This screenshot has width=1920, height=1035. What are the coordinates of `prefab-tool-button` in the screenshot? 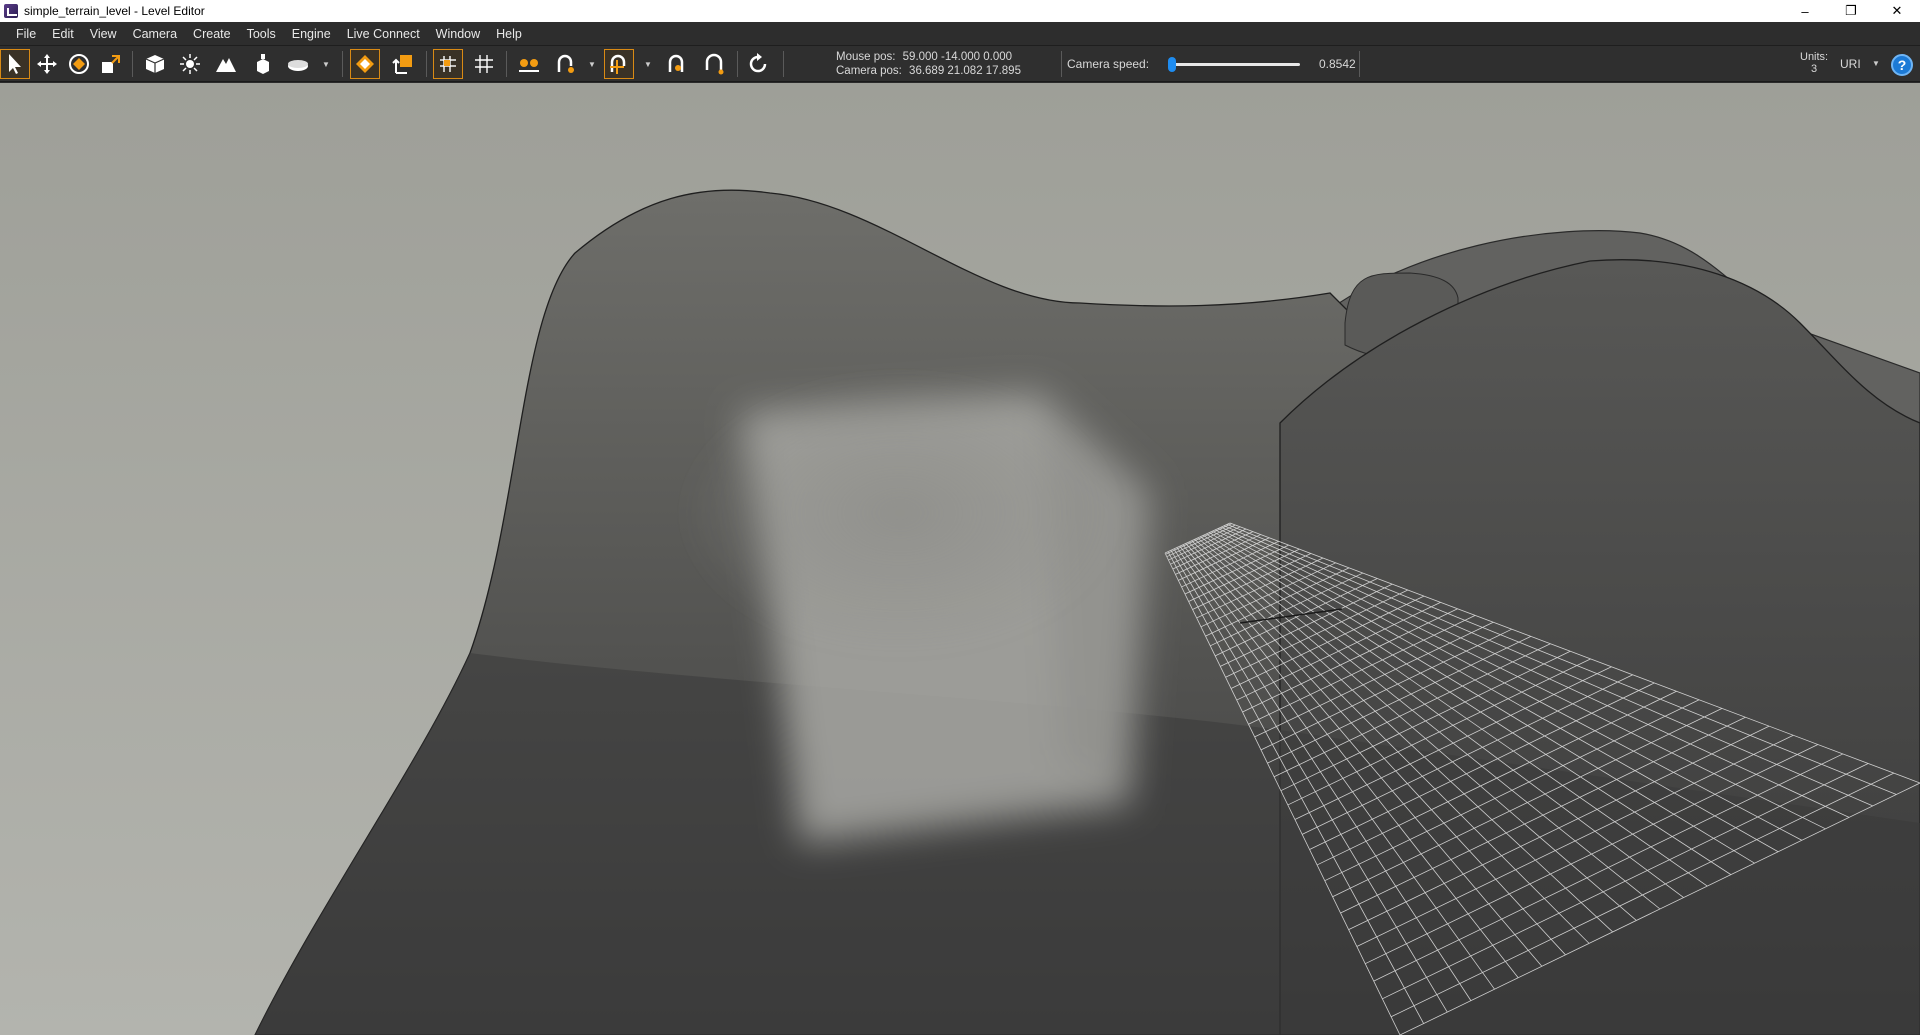 It's located at (263, 64).